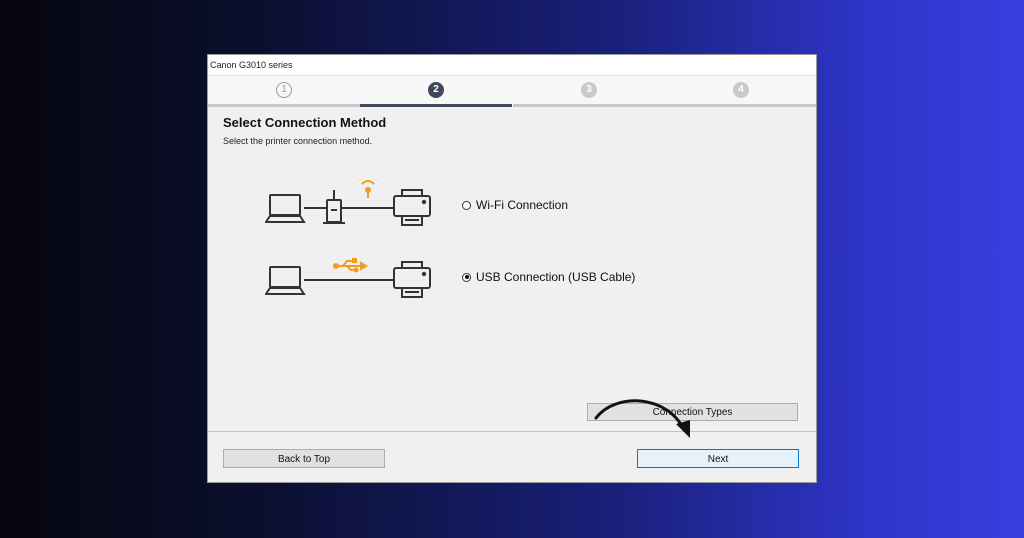  What do you see at coordinates (304, 458) in the screenshot?
I see `back-to-top-button: Back to Top` at bounding box center [304, 458].